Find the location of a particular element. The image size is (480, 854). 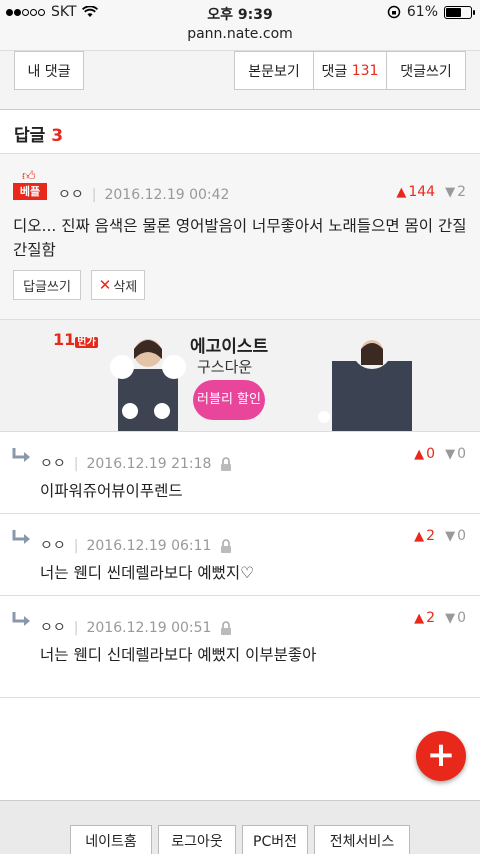

comments-button: 댓글 131 is located at coordinates (350, 70).